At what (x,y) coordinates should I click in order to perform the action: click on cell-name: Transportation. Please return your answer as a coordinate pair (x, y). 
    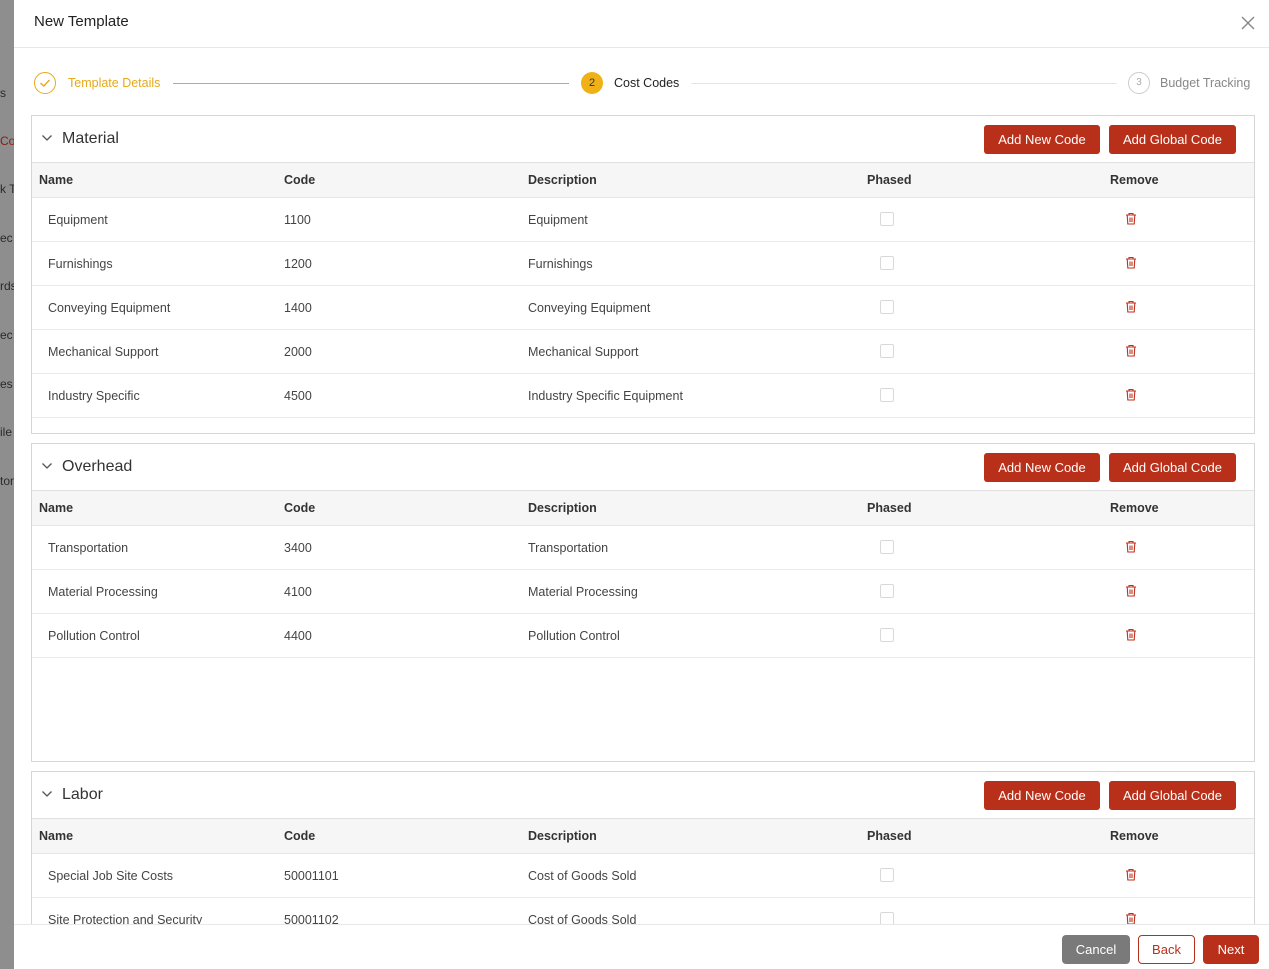
    Looking at the image, I should click on (88, 548).